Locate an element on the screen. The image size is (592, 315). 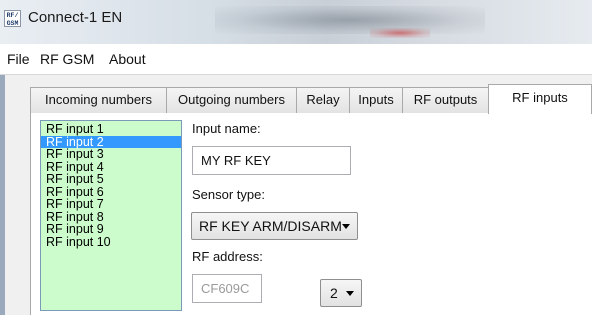
list-item: RF input 1 is located at coordinates (111, 129).